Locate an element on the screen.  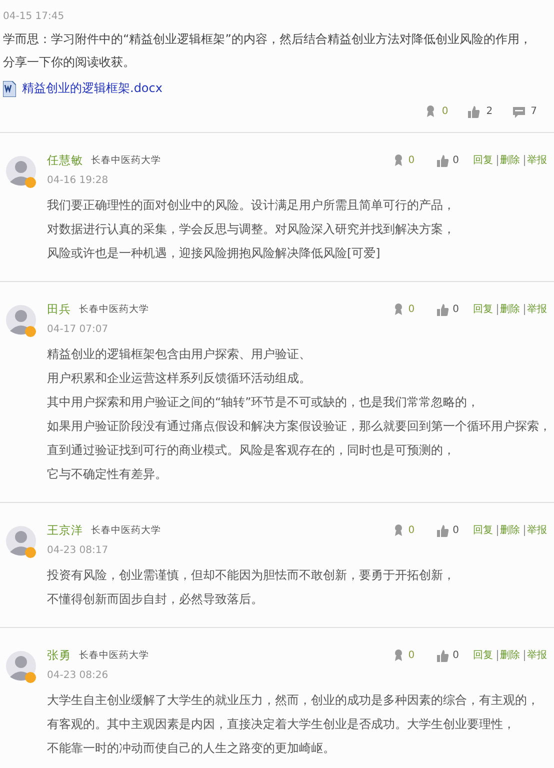
comment-line: 其中用户探索和用户验证之间的“轴转”环节是不可或缺的，也是我们常常忽略的， is located at coordinates (263, 402).